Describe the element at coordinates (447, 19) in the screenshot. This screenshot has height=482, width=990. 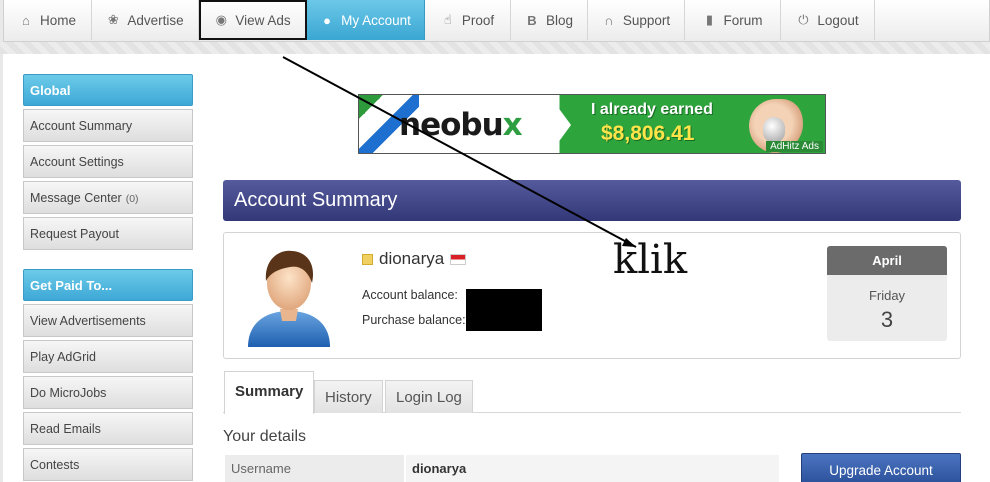
I see `thumbs-up-icon: ☝` at that location.